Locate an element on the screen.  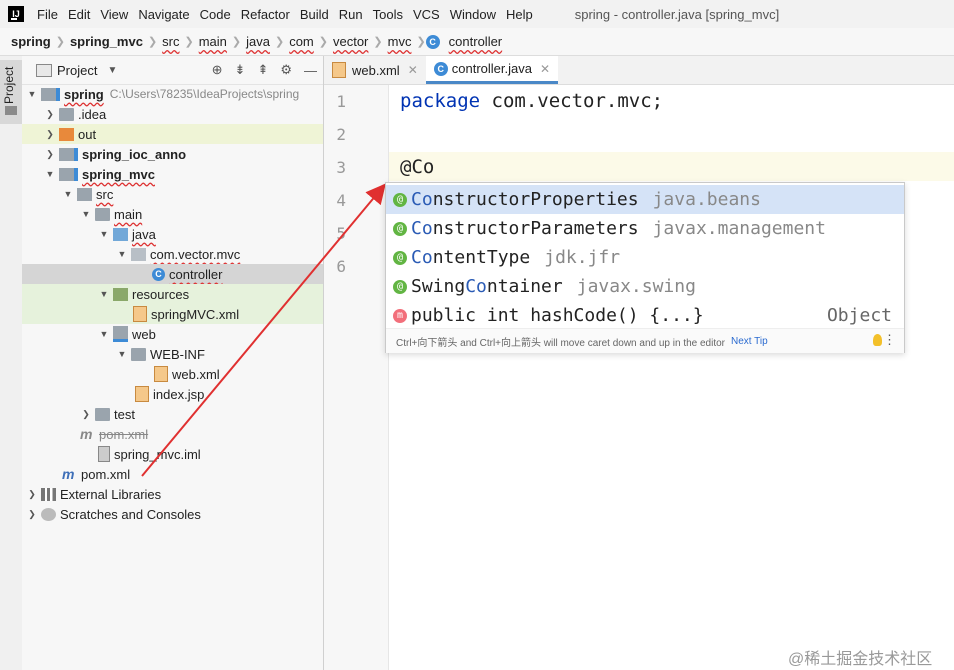
tree-item: ❯ test is located at coordinates (172, 414).